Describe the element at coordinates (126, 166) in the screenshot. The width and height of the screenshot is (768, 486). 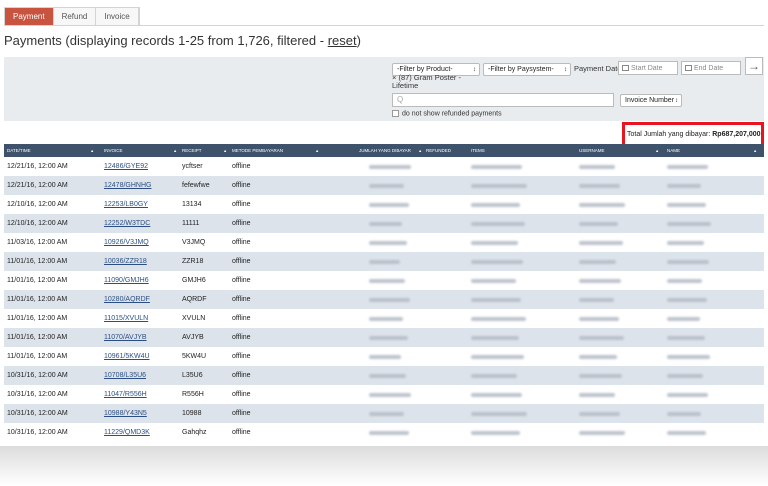
I see `invoice-link: 12486/GYE92` at that location.